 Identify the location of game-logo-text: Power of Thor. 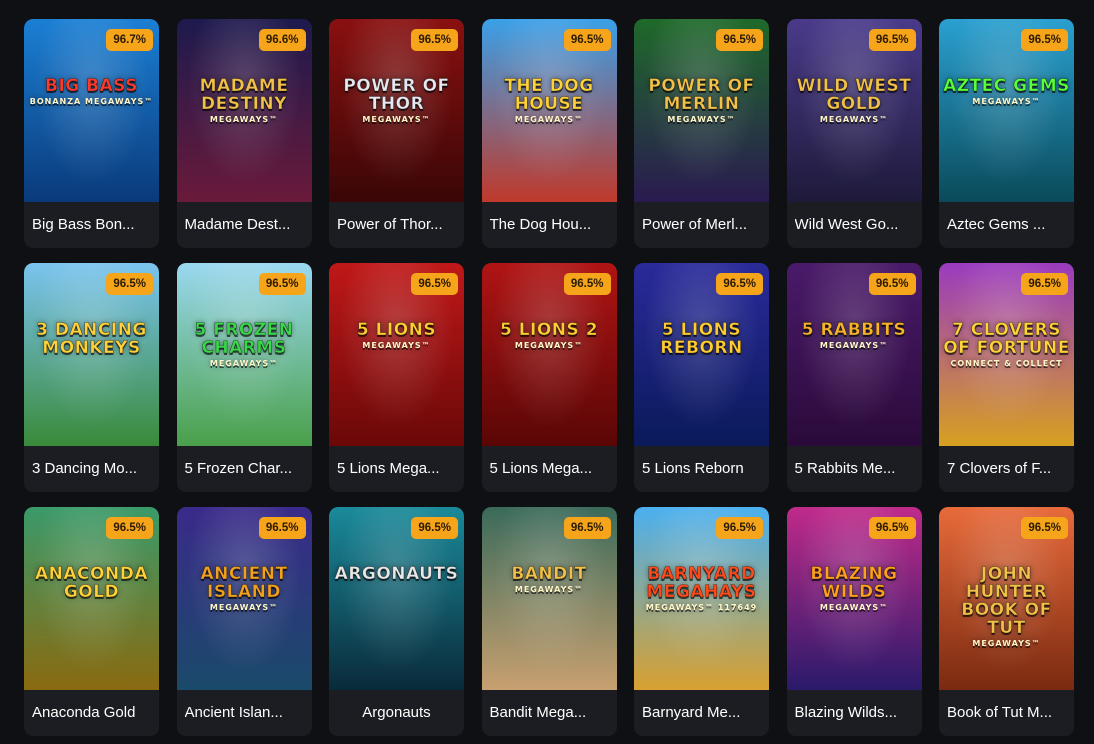
(396, 95).